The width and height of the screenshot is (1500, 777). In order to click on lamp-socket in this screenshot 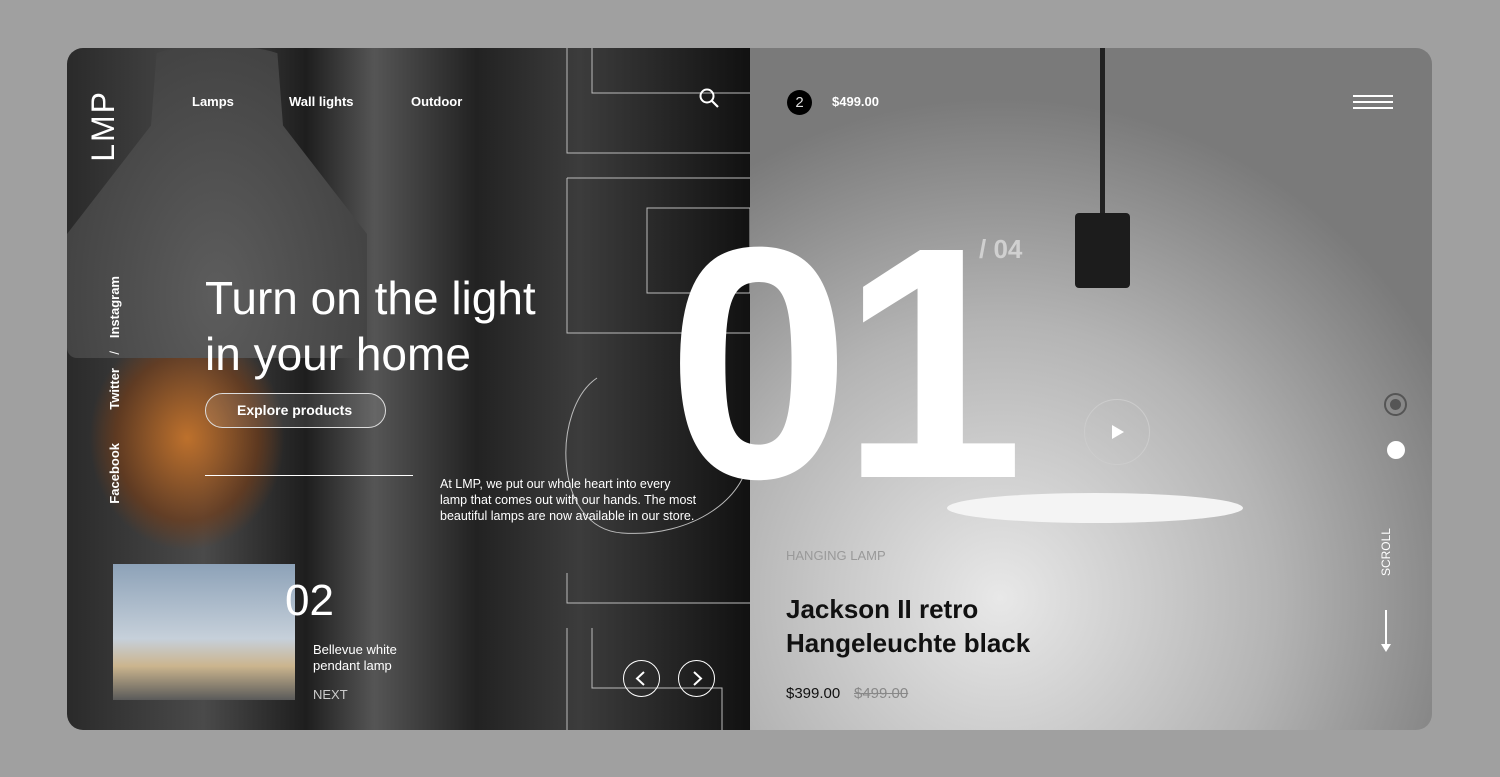, I will do `click(1102, 250)`.